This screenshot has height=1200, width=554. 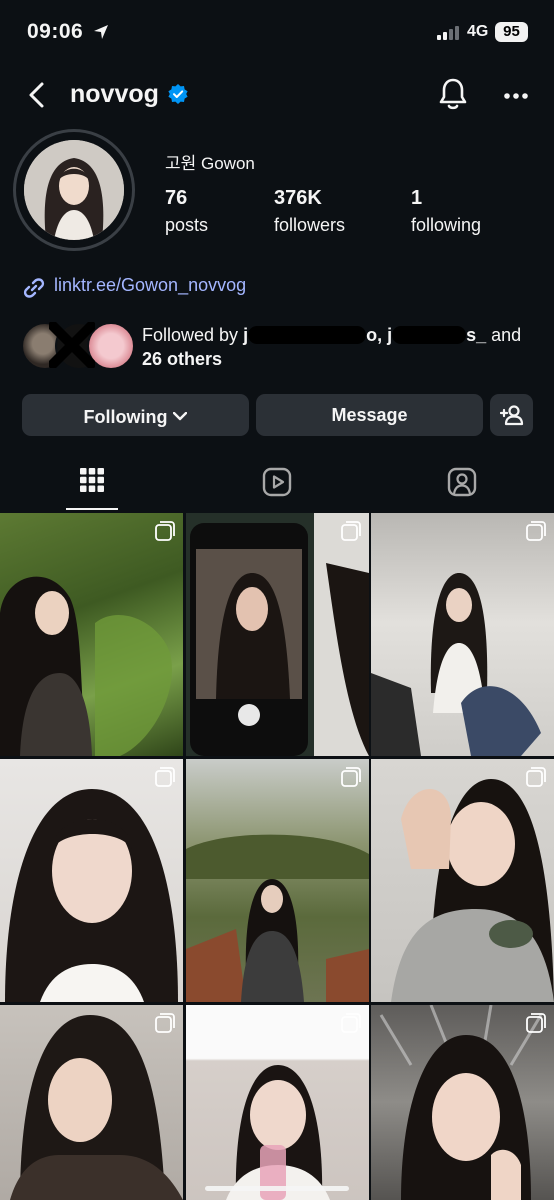 I want to click on mutual-name-2-end: s_, so click(x=476, y=335).